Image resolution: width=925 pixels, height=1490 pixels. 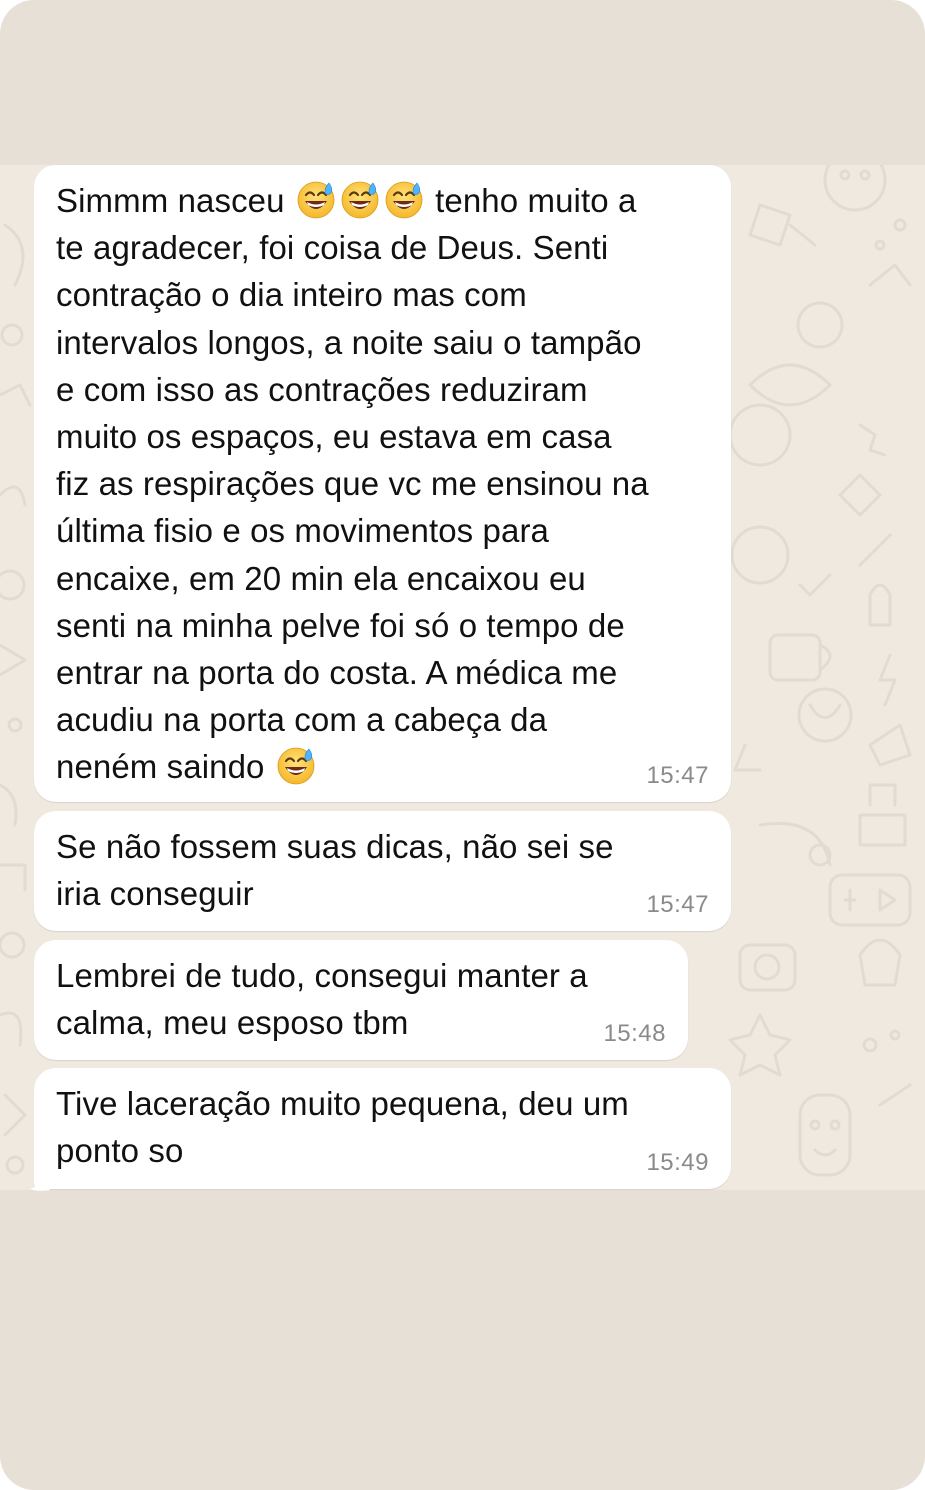 What do you see at coordinates (634, 1033) in the screenshot?
I see `message-timestamp: 15:48` at bounding box center [634, 1033].